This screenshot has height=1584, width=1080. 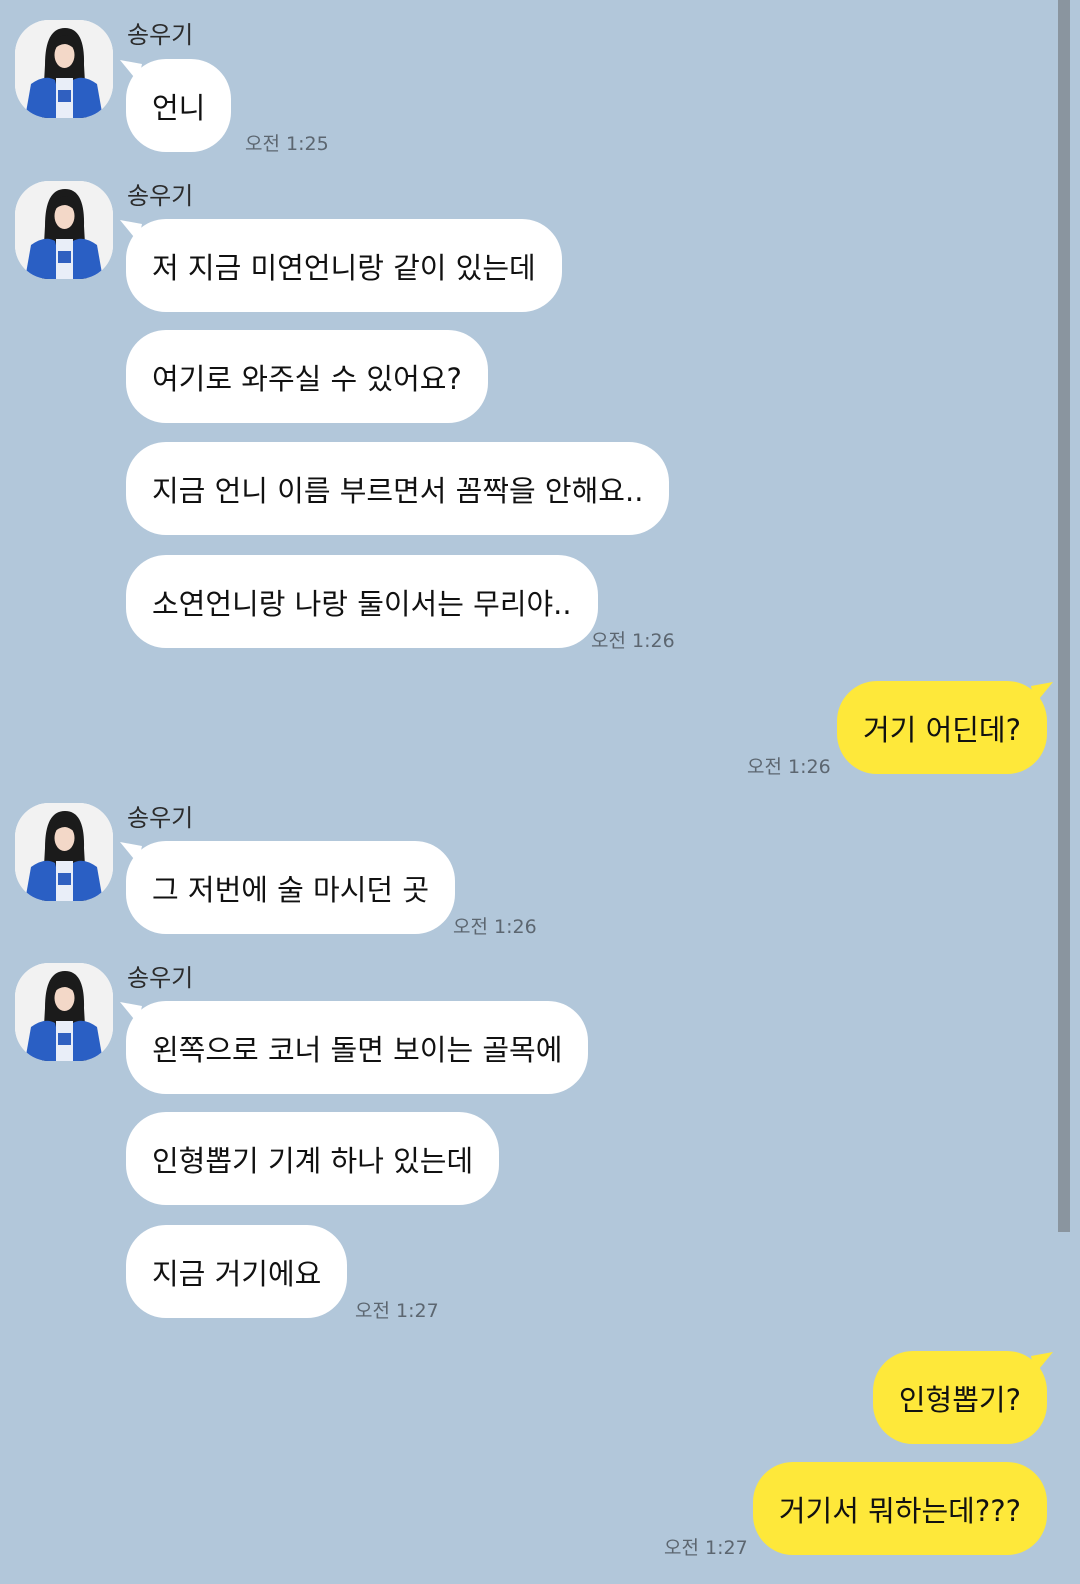 I want to click on message-text: 인형뽑기 기계 하나 있는데, so click(x=313, y=1160).